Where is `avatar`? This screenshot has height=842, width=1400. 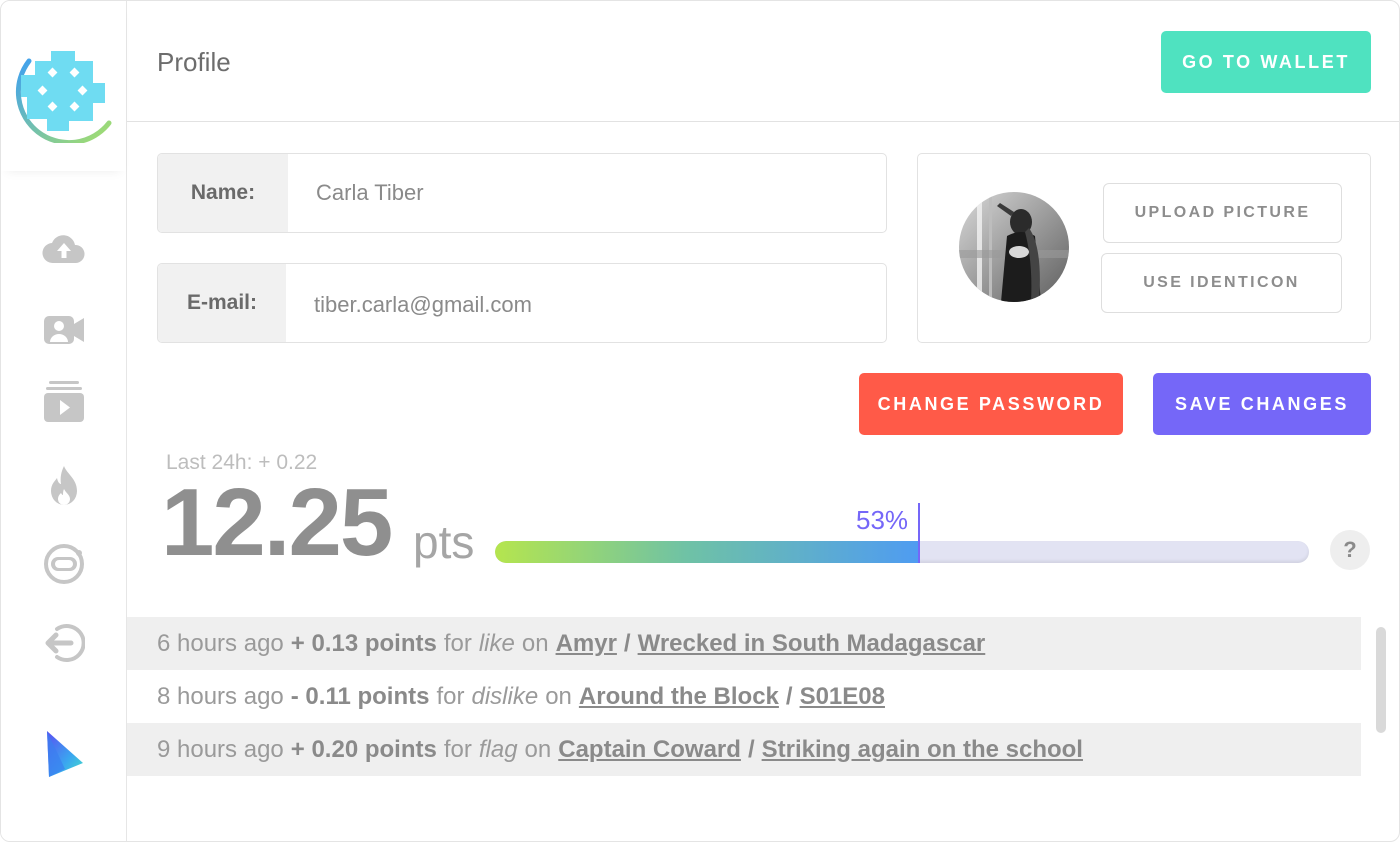
avatar is located at coordinates (1014, 247).